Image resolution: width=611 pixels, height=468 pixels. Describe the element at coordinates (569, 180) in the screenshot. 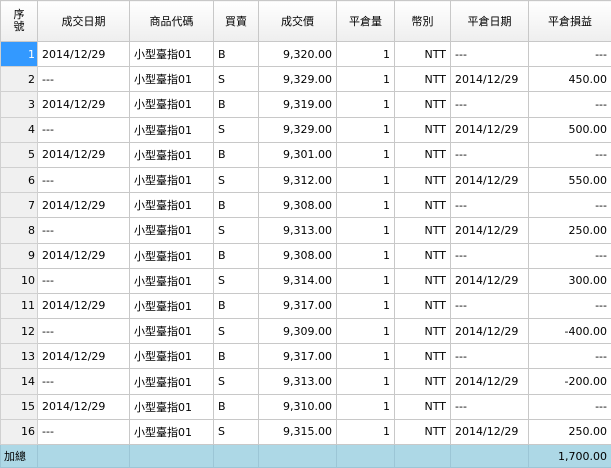

I see `cell-pnl: 550.00` at that location.